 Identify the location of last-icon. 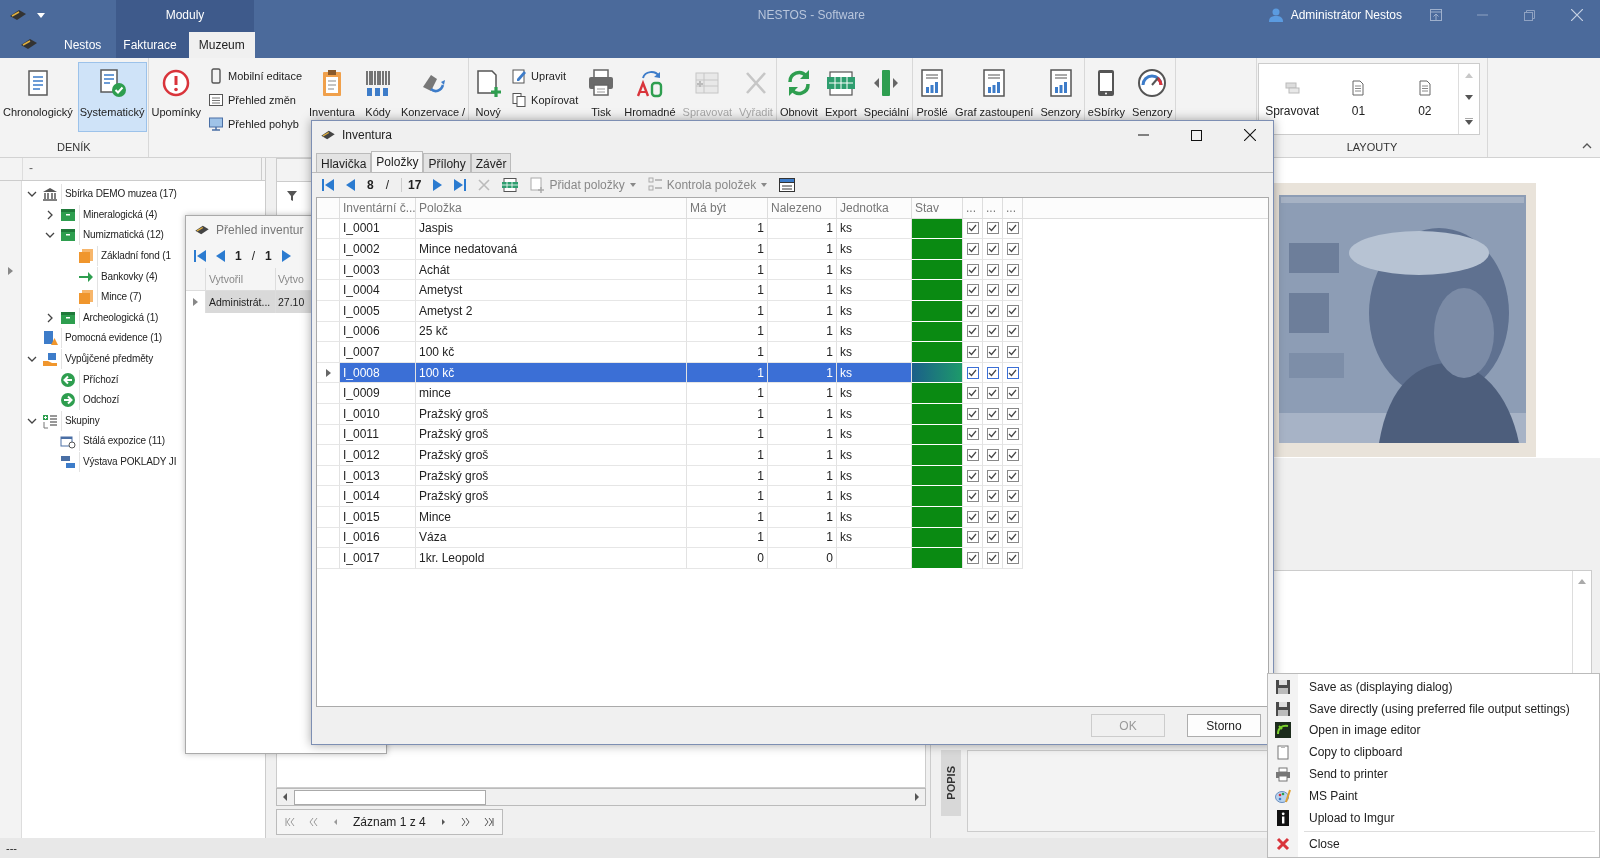
(460, 185).